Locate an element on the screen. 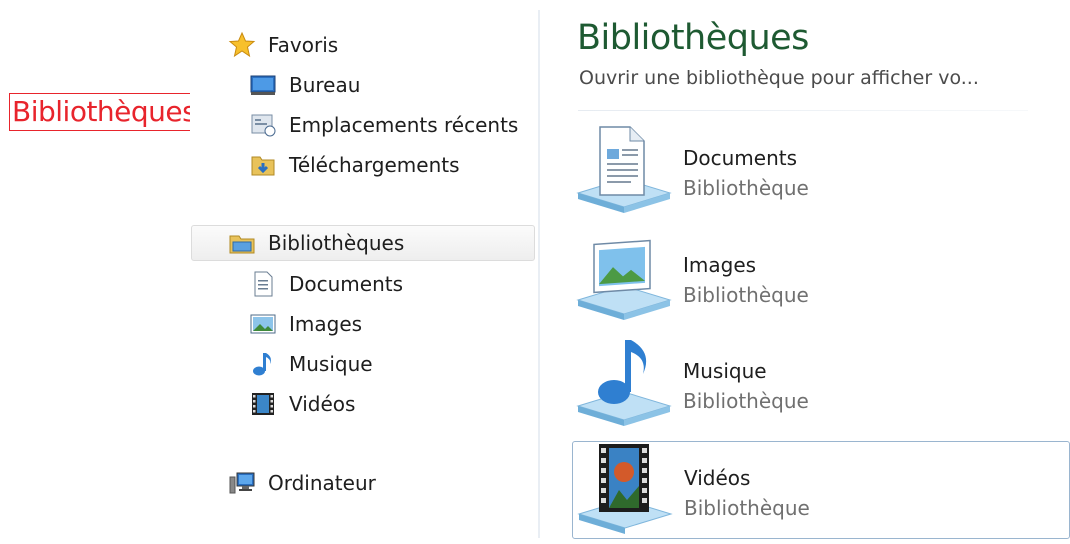 This screenshot has height=544, width=1070. library-name: Documents is located at coordinates (740, 158).